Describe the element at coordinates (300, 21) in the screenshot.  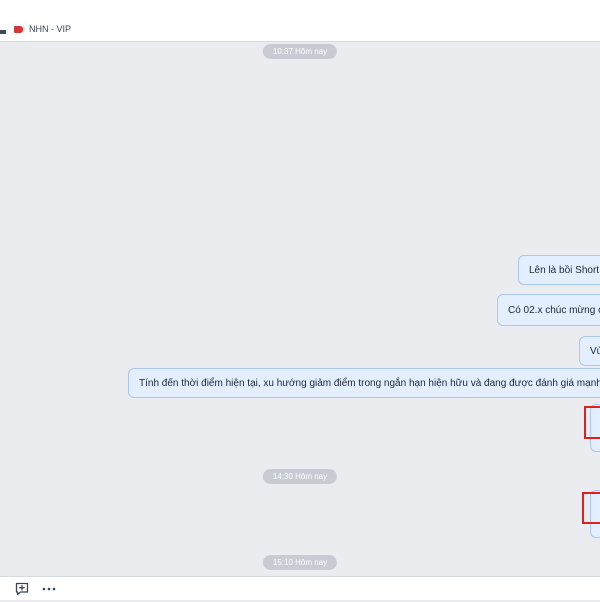
I see `chat-header: NHN - VIP` at that location.